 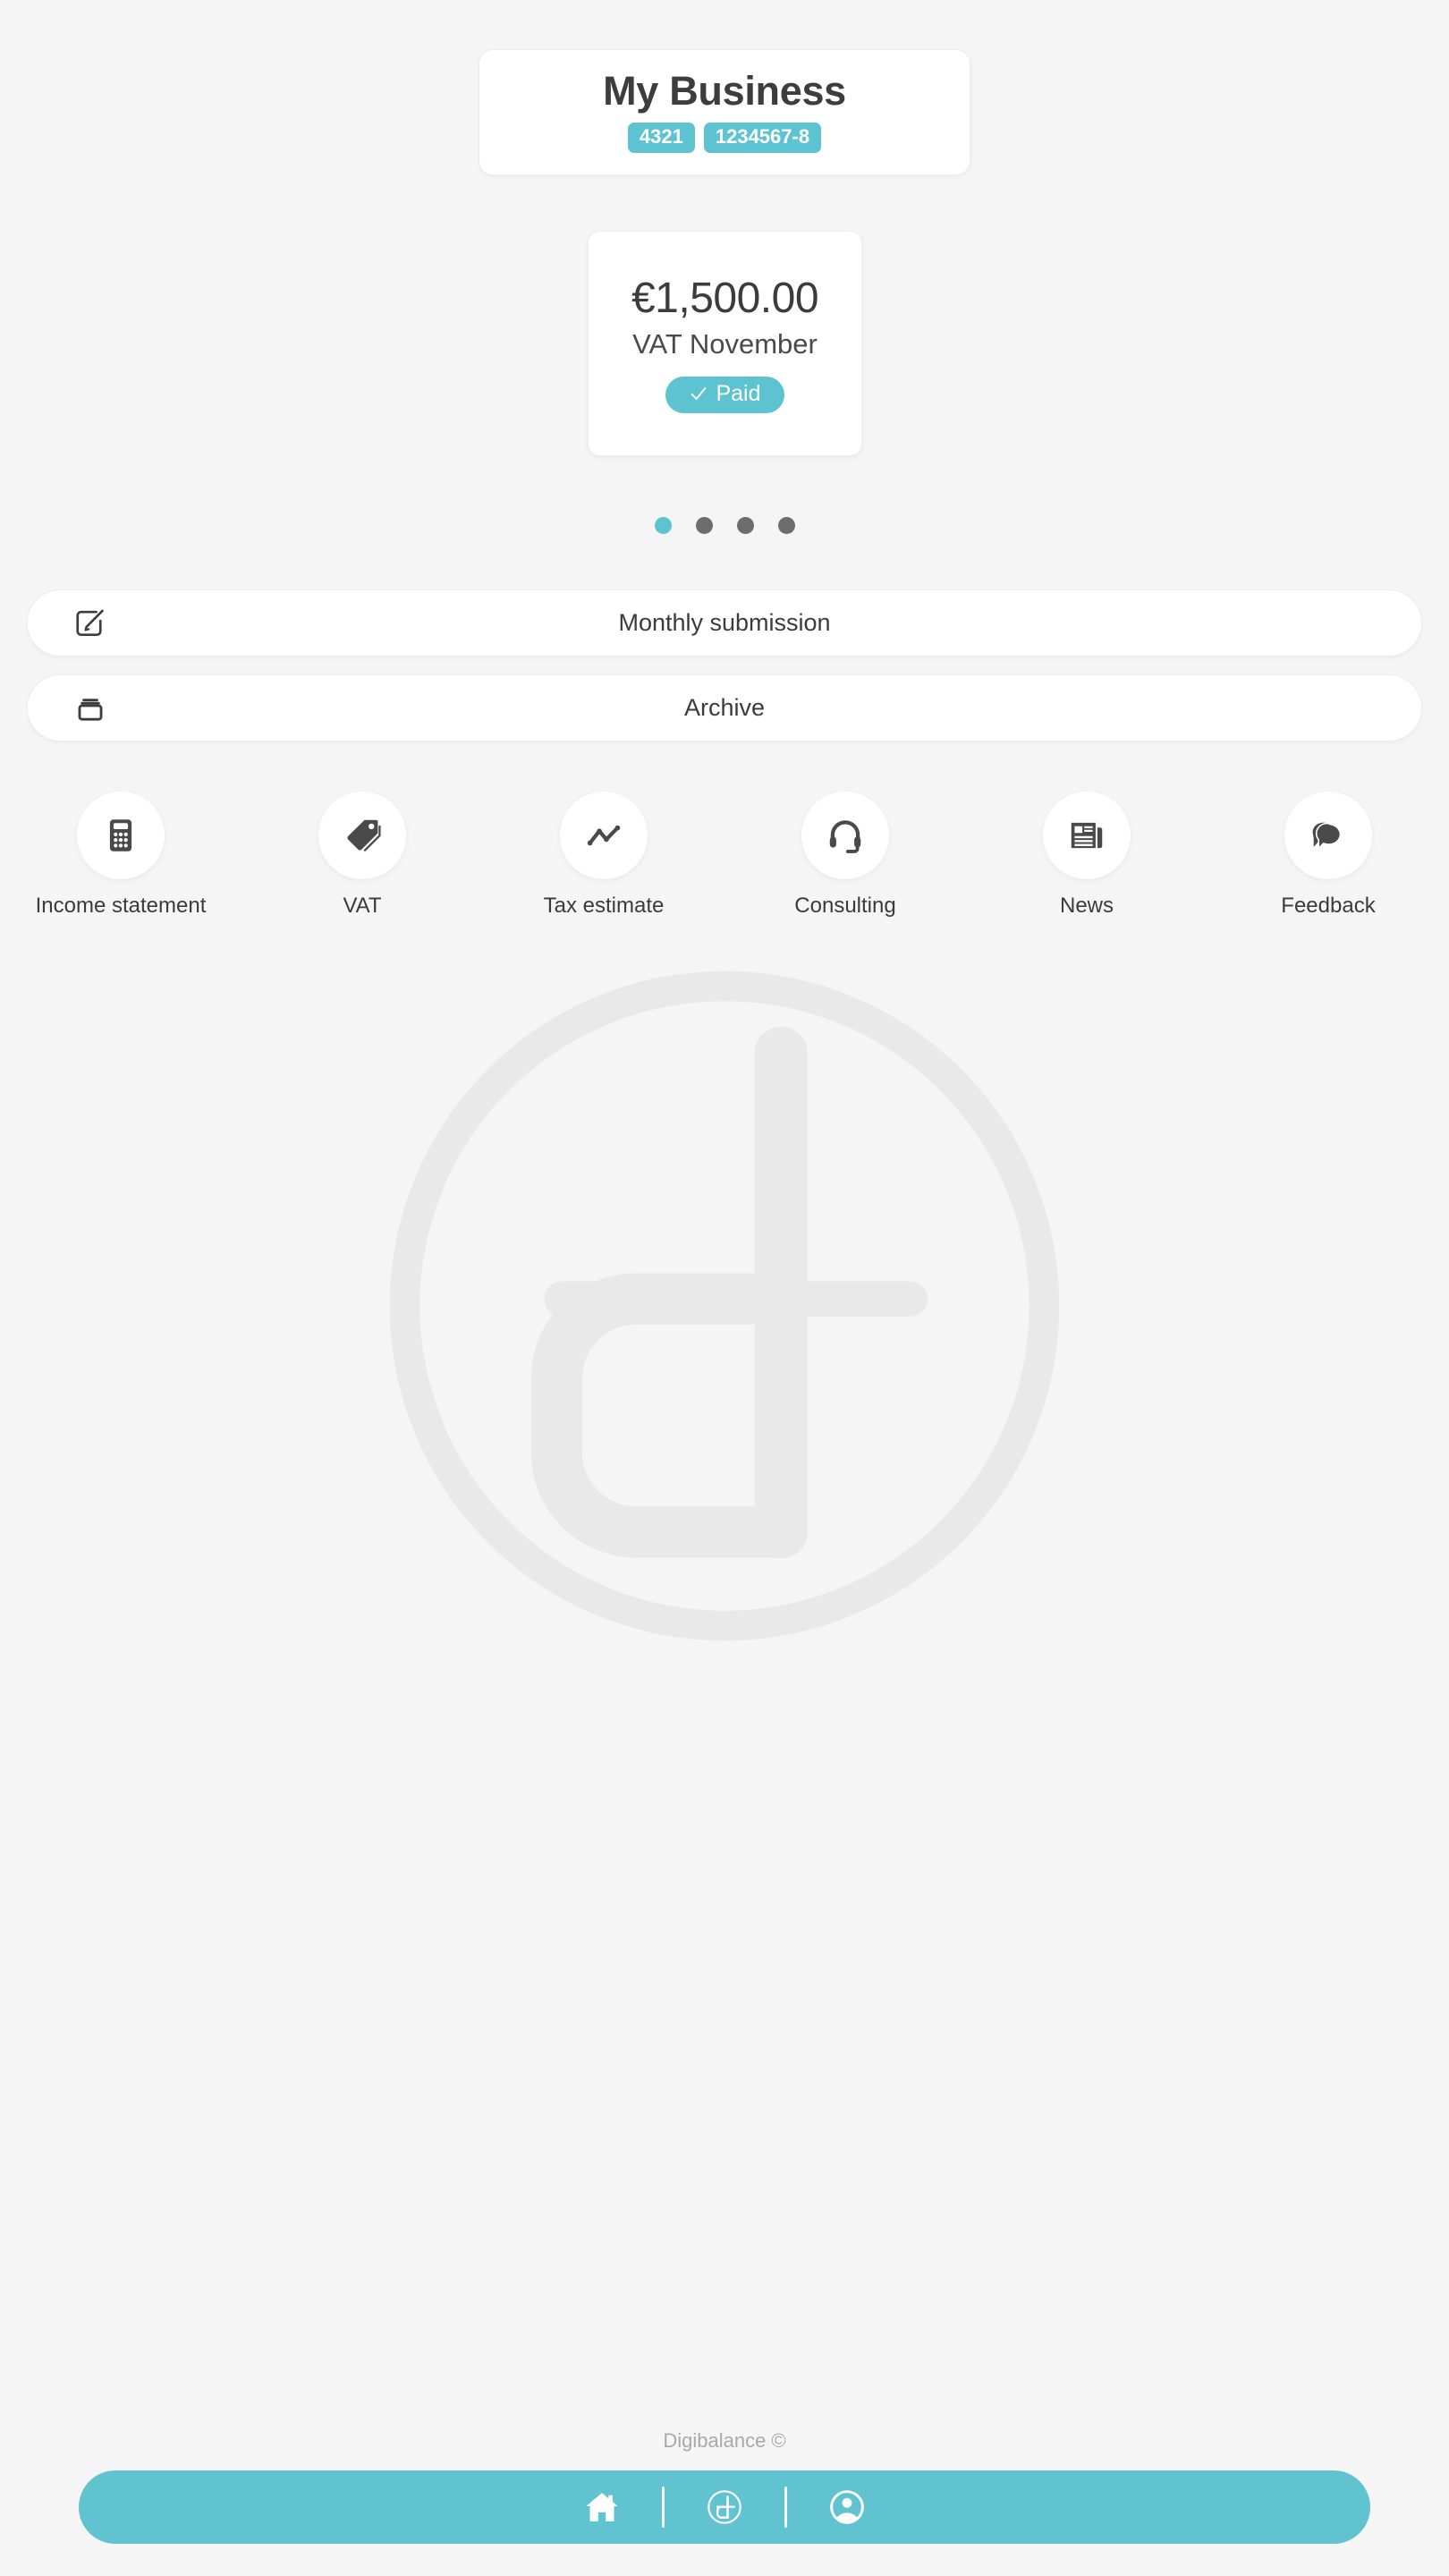 What do you see at coordinates (724, 91) in the screenshot?
I see `page-title: My Business` at bounding box center [724, 91].